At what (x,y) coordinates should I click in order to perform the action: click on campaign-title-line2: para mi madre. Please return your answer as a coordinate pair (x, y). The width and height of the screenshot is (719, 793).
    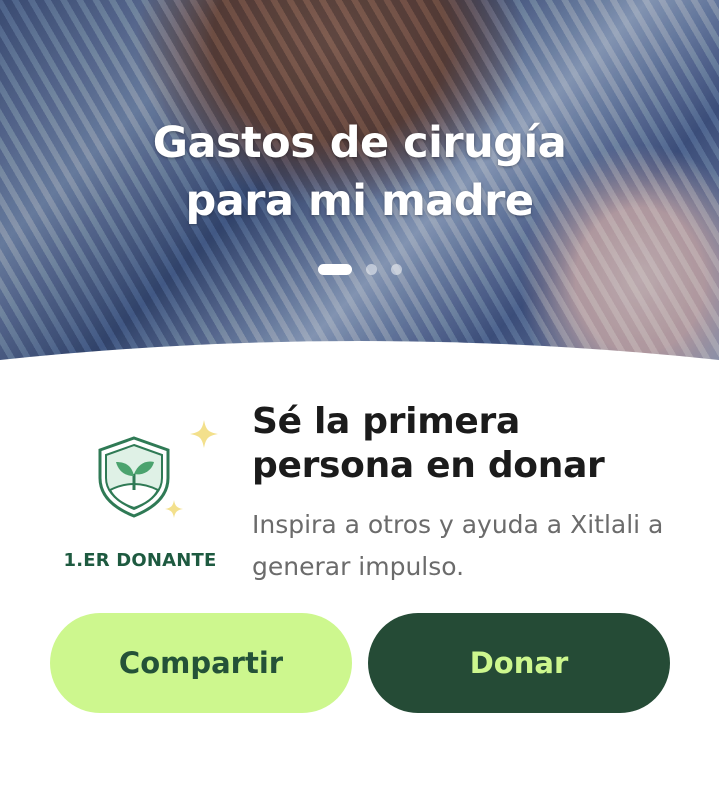
    Looking at the image, I should click on (359, 201).